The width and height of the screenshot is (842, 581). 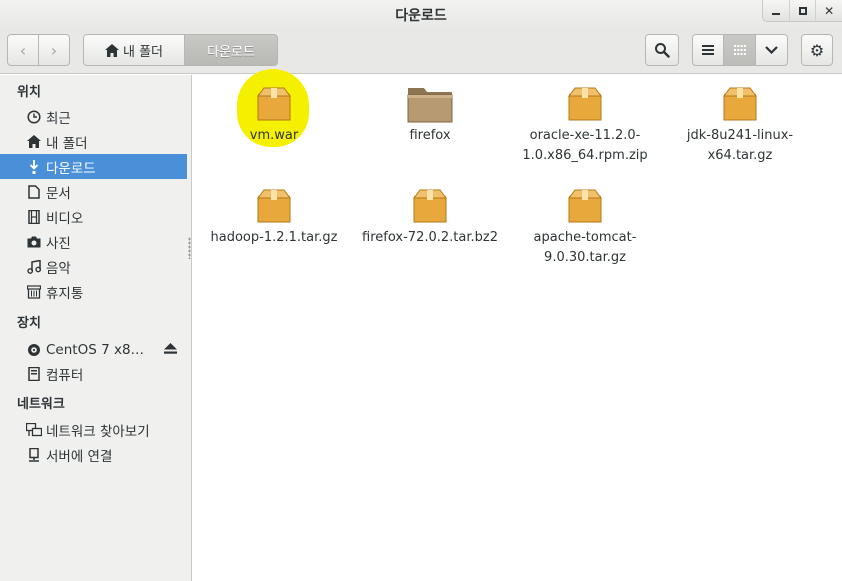 I want to click on path-button-home: 내 폴더, so click(x=134, y=50).